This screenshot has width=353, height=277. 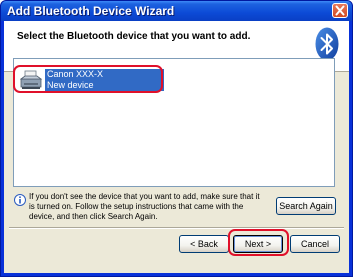 What do you see at coordinates (70, 85) in the screenshot?
I see `device-status: New device` at bounding box center [70, 85].